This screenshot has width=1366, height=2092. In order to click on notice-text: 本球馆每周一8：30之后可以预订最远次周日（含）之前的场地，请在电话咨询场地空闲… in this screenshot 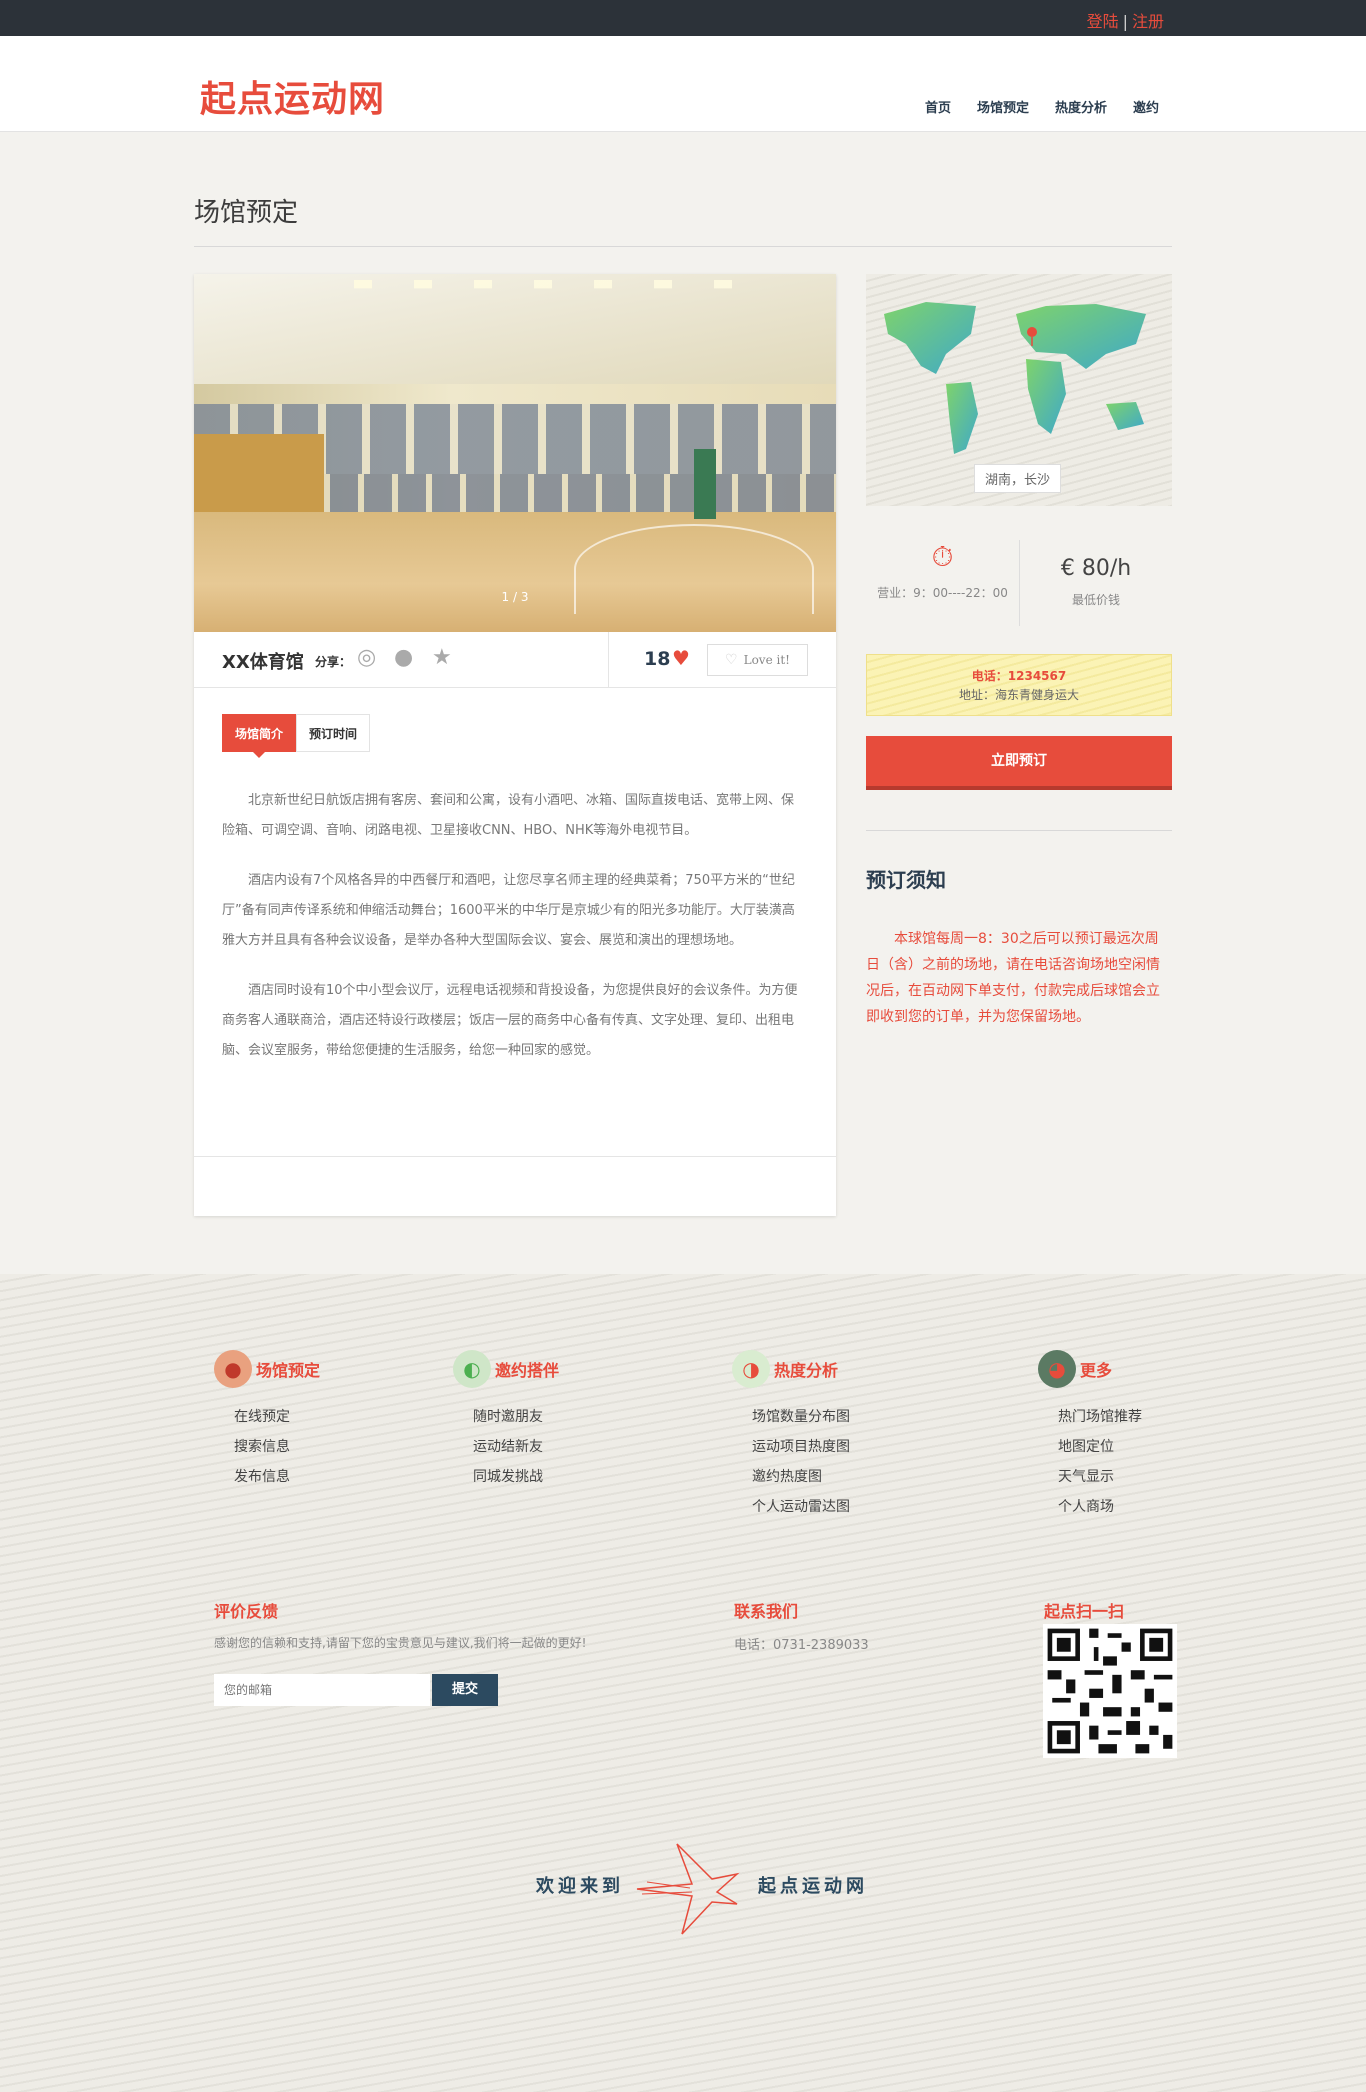, I will do `click(1013, 978)`.